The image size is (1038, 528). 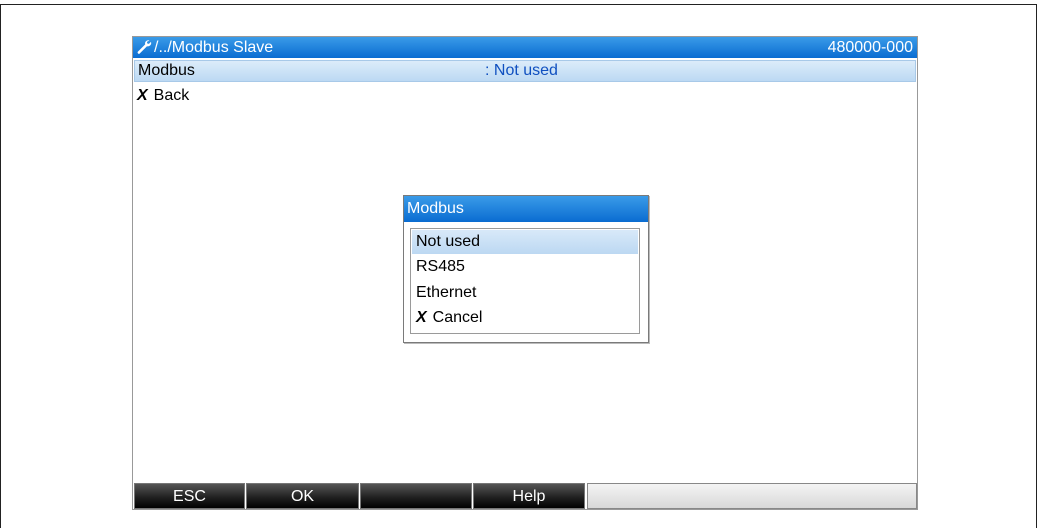 What do you see at coordinates (144, 47) in the screenshot?
I see `wrench-icon` at bounding box center [144, 47].